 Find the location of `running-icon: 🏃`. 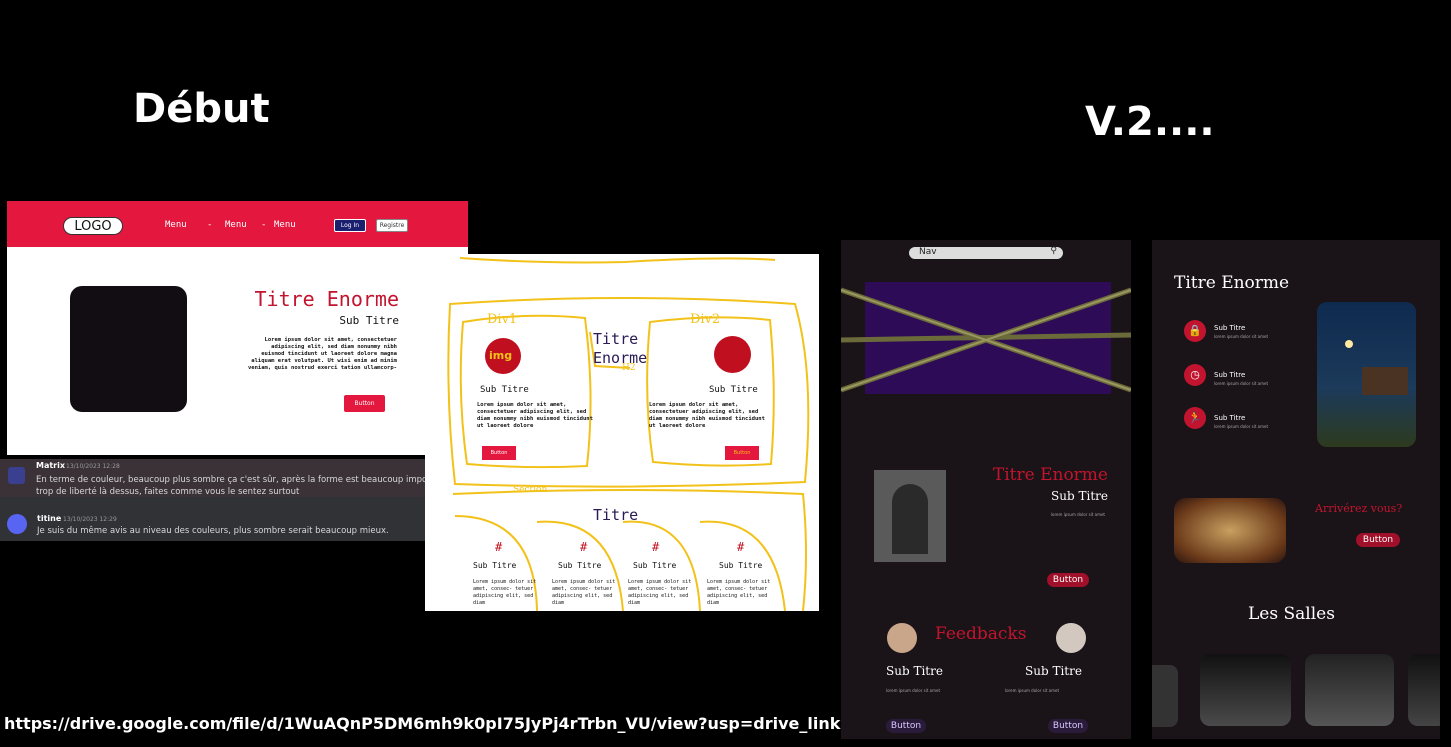

running-icon: 🏃 is located at coordinates (1195, 418).